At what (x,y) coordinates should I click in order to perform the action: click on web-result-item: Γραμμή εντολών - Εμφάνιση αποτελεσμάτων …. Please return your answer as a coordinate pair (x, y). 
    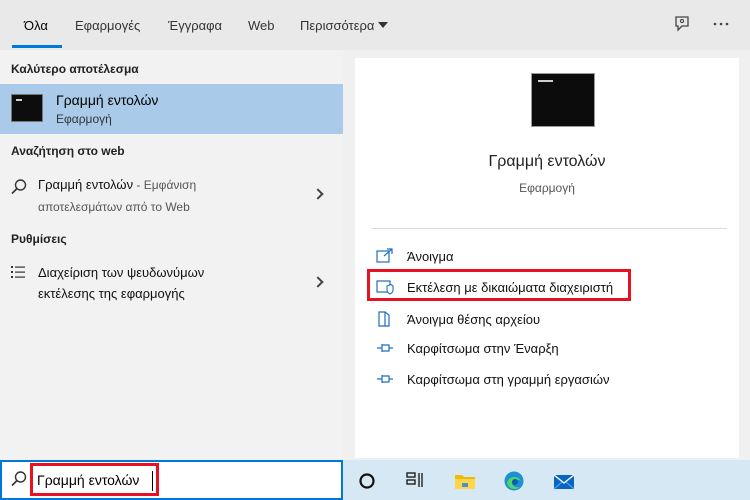
    Looking at the image, I should click on (171, 196).